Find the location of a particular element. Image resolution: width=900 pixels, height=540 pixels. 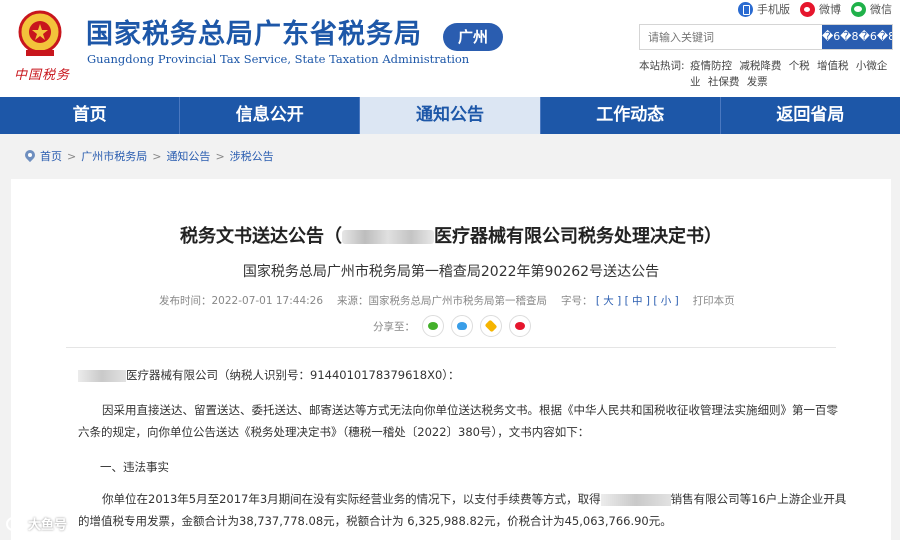

weibo-link: 微博 is located at coordinates (820, 9).